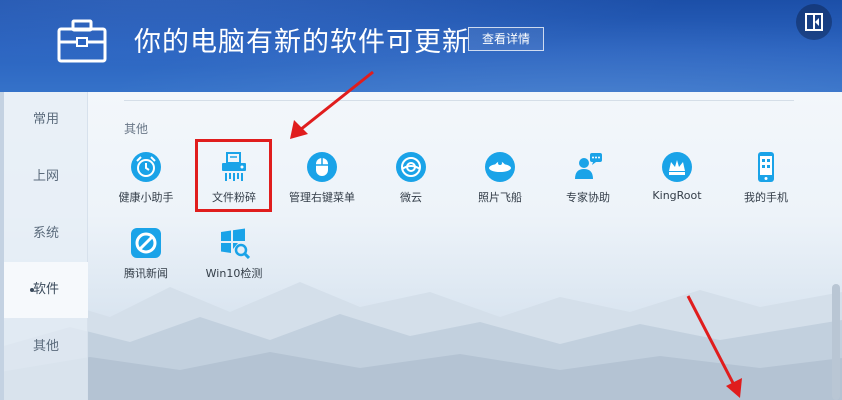  Describe the element at coordinates (46, 347) in the screenshot. I see `sidebar-item-other: 其他` at that location.